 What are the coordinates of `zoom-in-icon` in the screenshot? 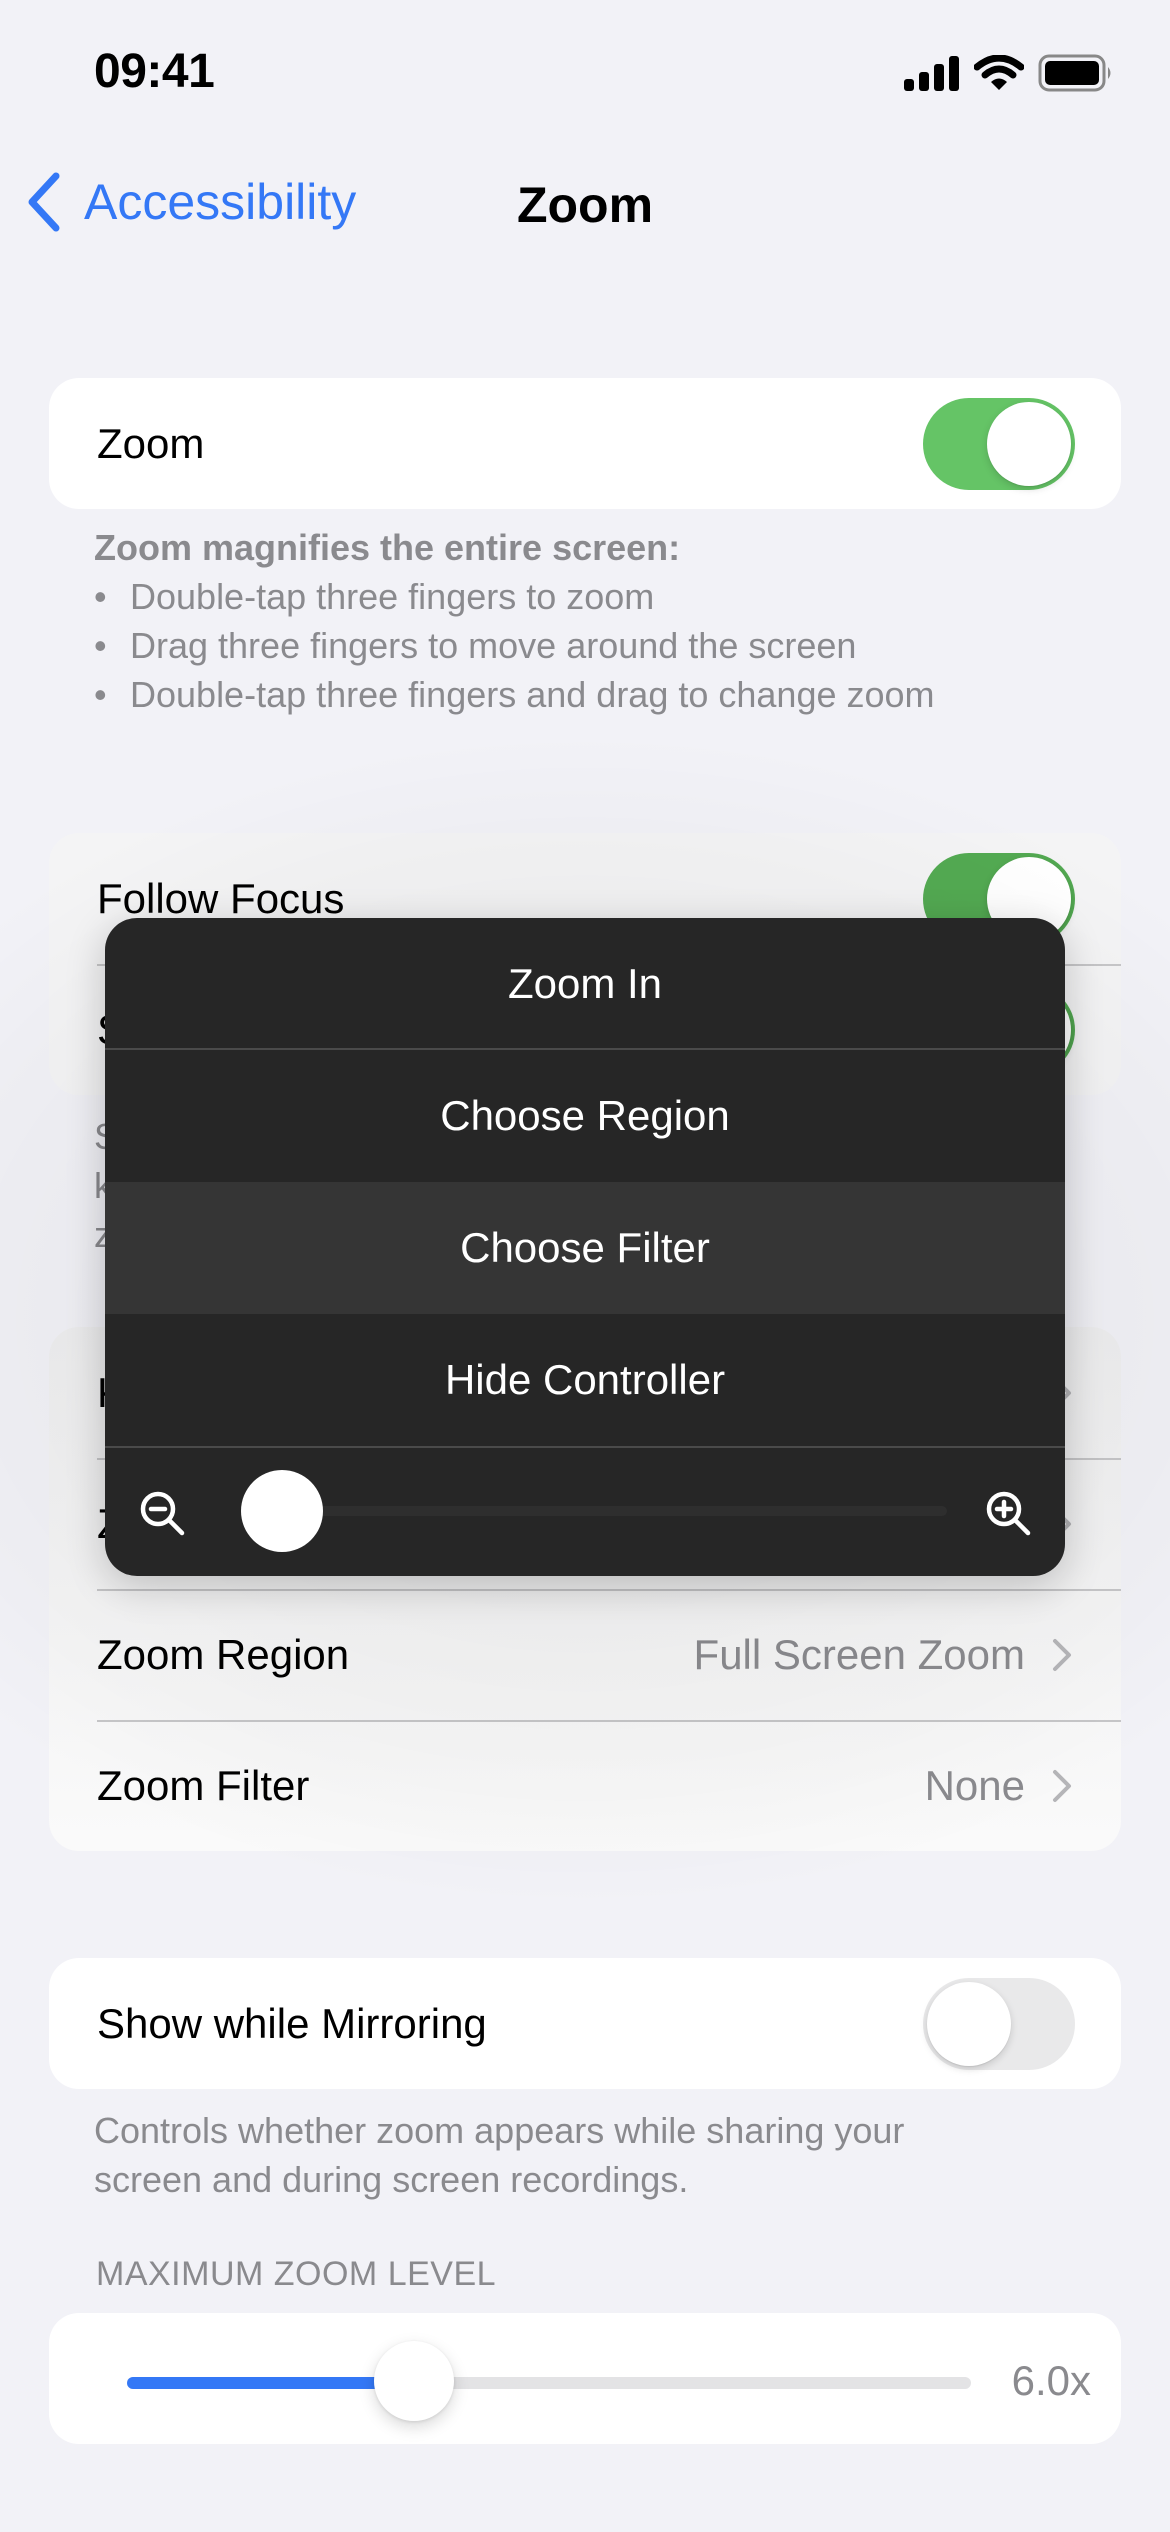 It's located at (1009, 1514).